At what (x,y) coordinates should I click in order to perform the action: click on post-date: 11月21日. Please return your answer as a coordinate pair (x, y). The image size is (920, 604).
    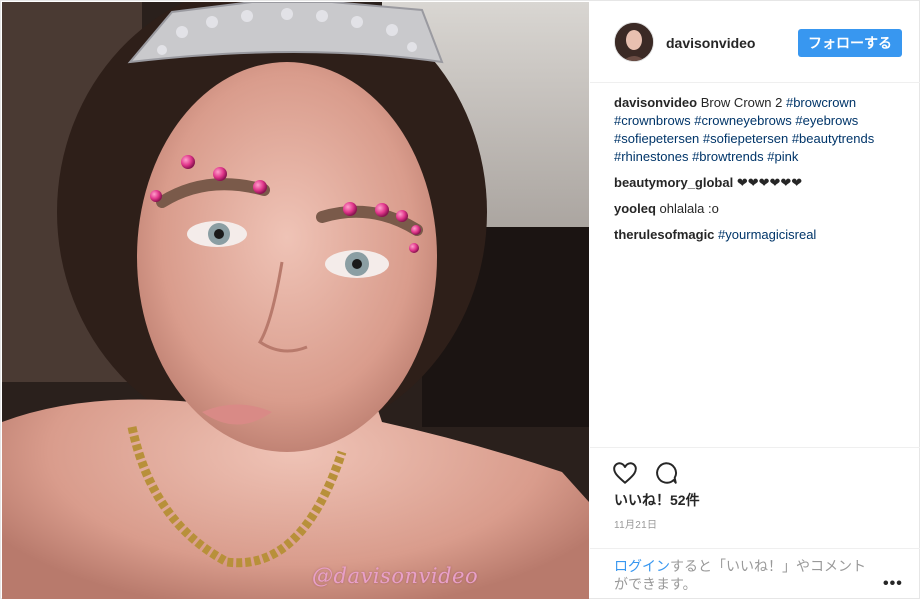
    Looking at the image, I should click on (636, 525).